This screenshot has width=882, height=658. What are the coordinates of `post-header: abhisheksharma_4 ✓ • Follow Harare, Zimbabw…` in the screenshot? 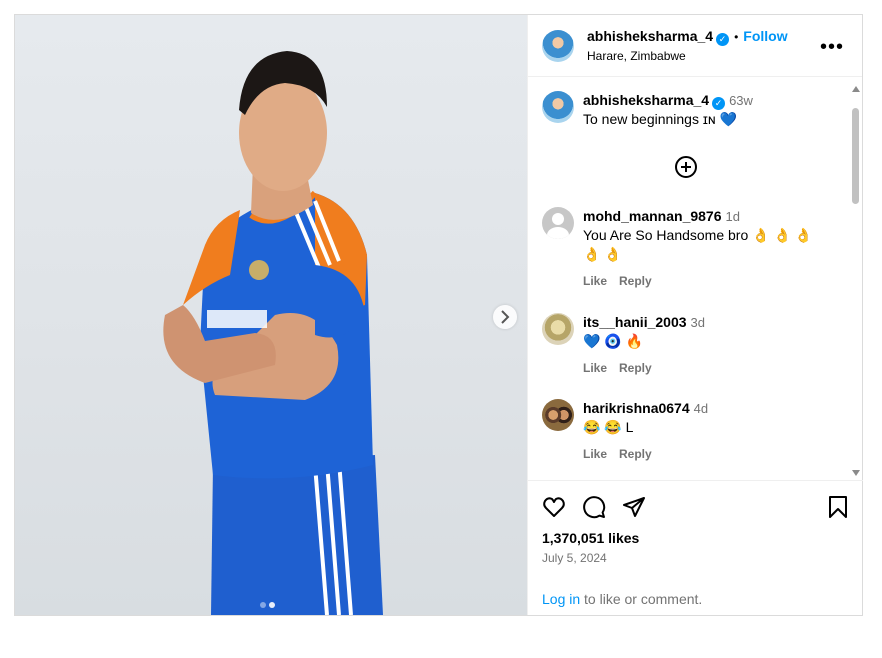 It's located at (695, 46).